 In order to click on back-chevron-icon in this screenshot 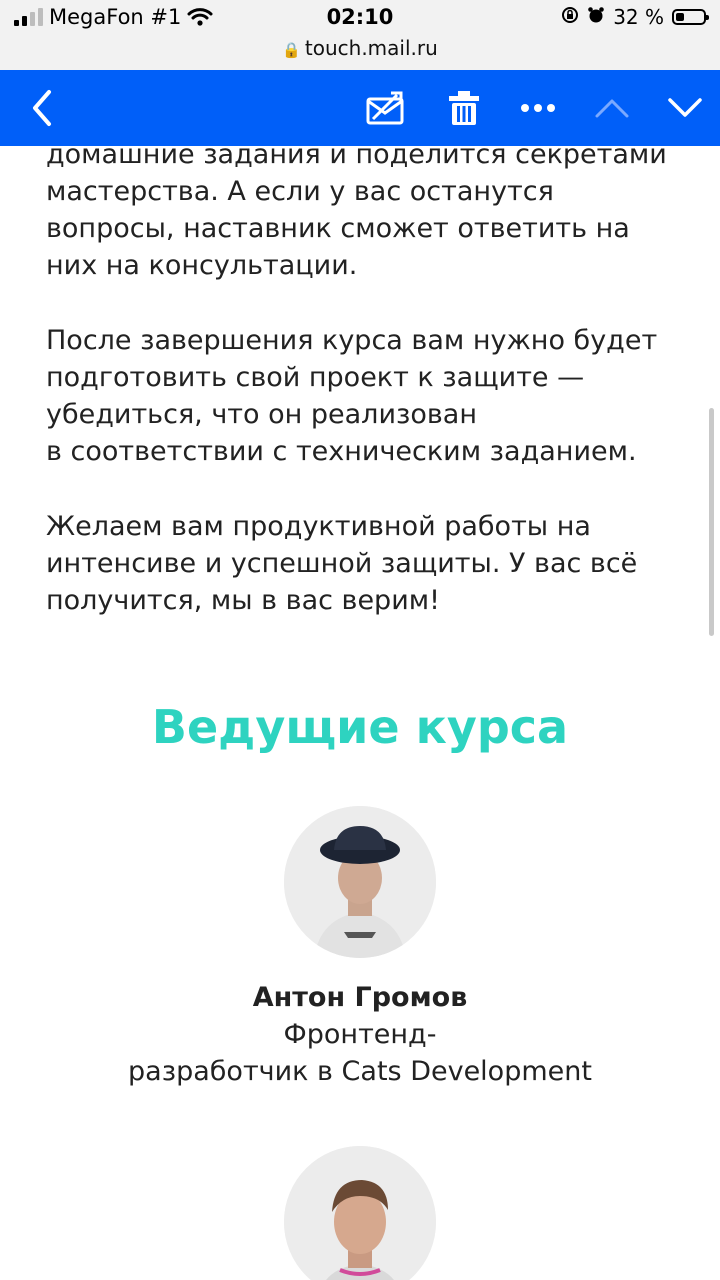, I will do `click(42, 108)`.